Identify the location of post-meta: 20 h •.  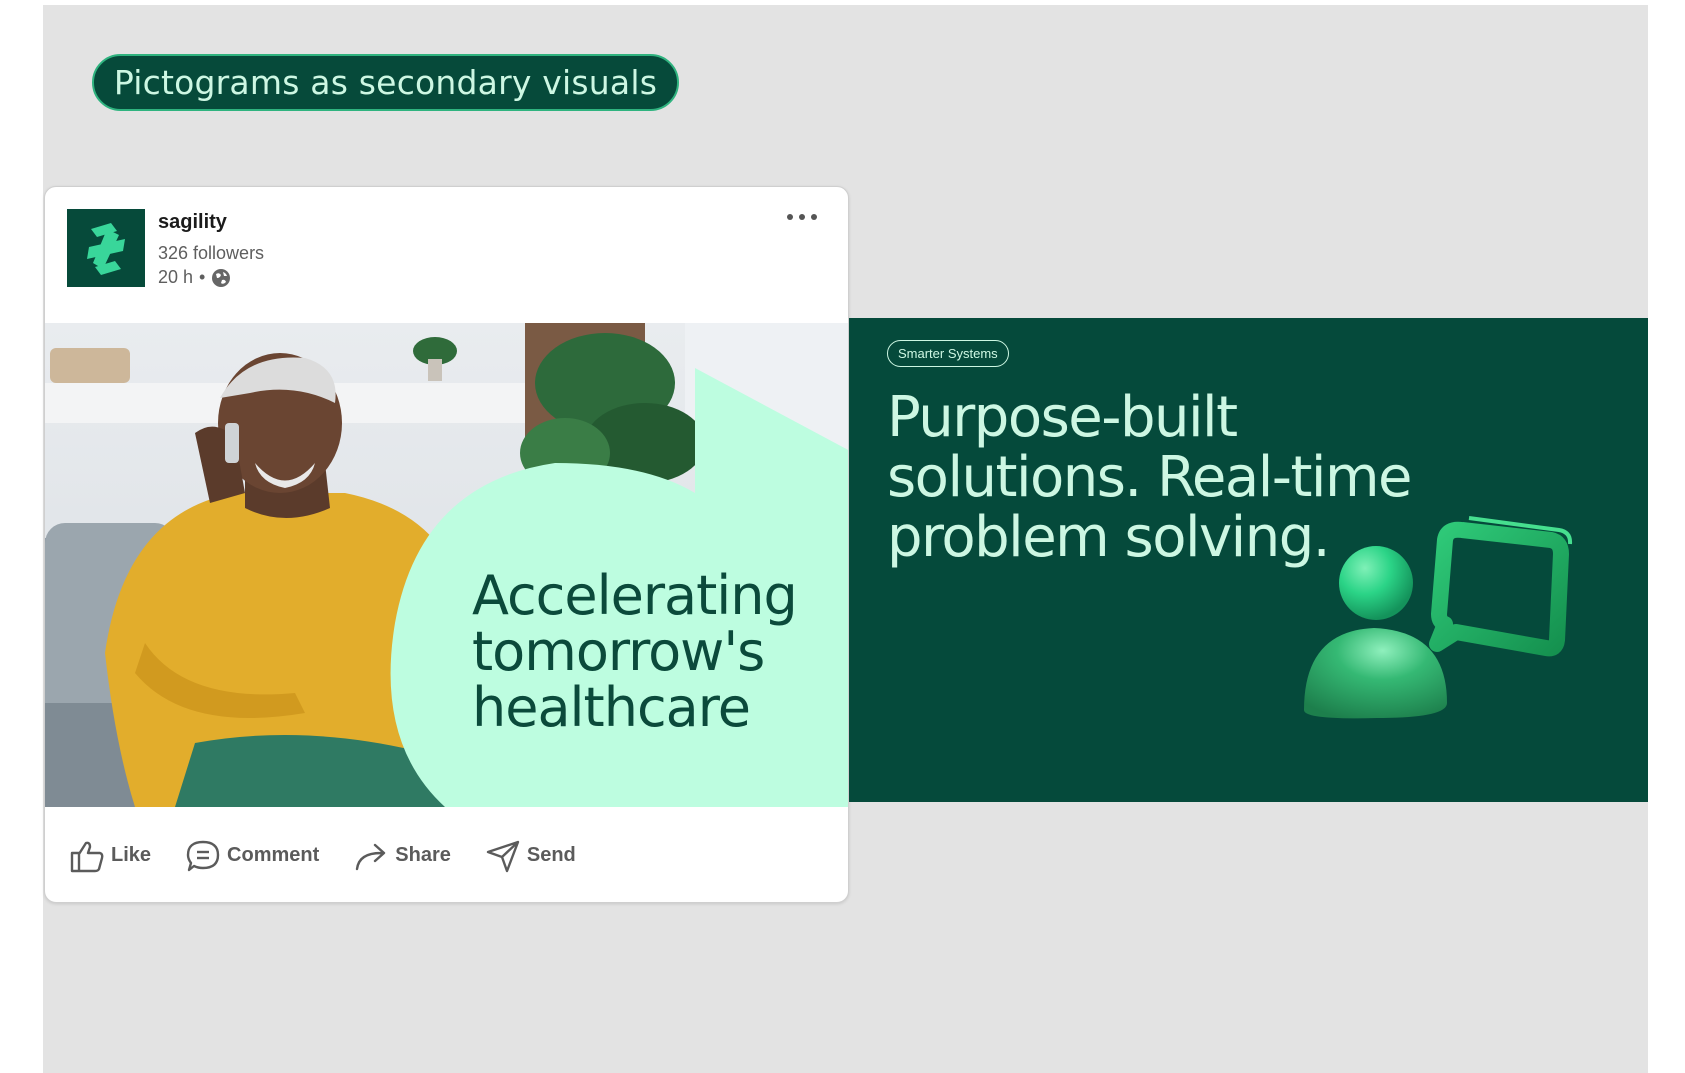
(194, 277).